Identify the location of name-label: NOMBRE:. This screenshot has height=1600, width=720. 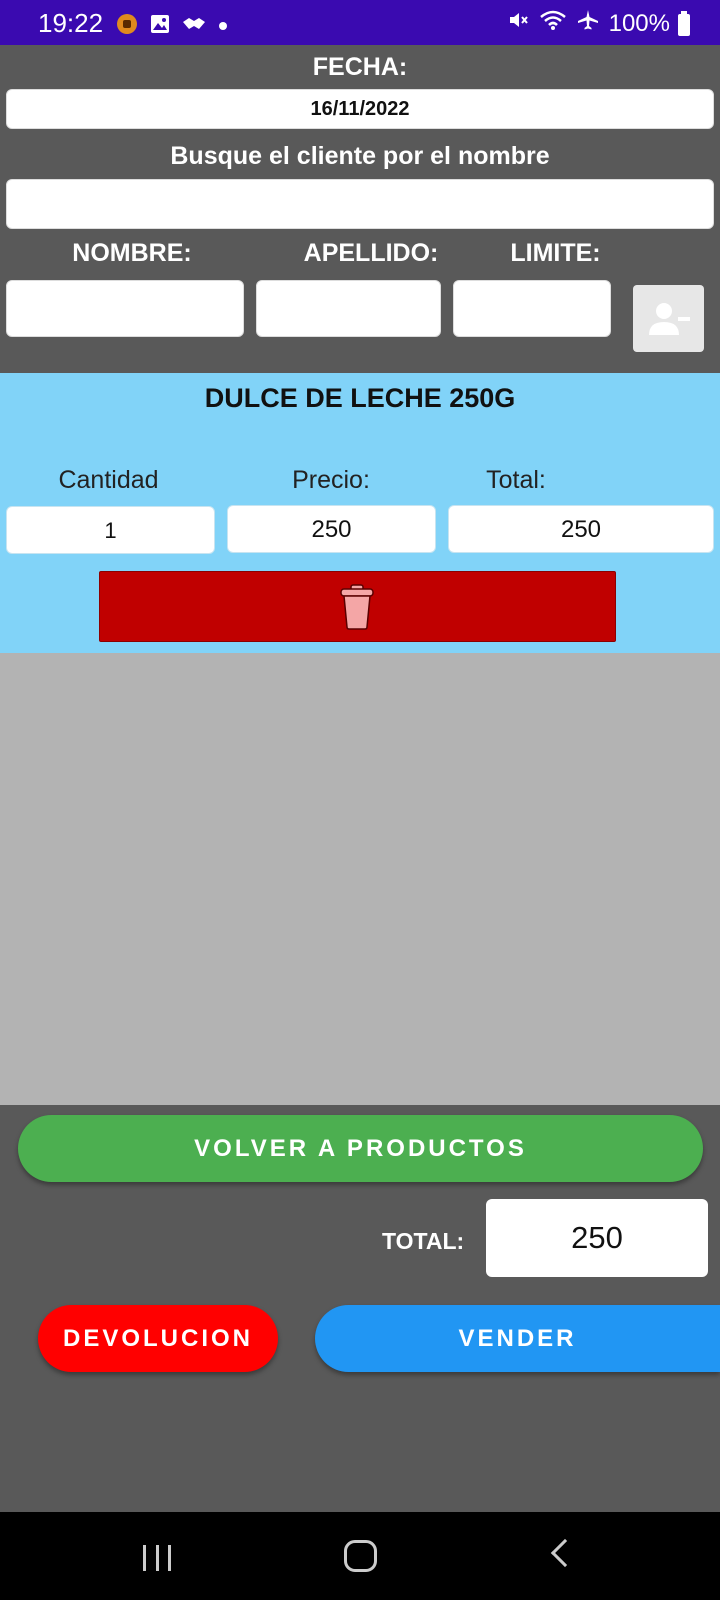
(132, 253).